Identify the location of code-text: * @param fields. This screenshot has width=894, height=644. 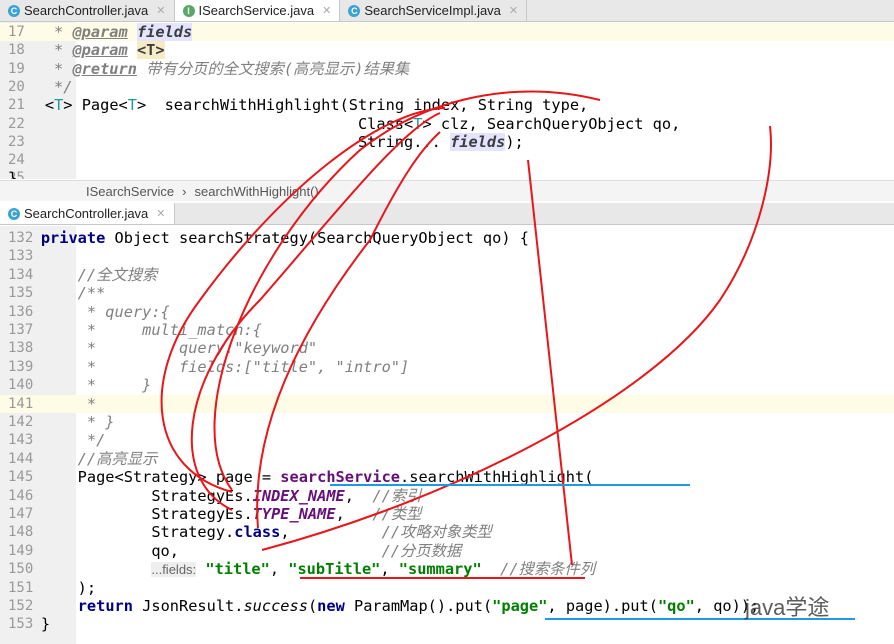
(100, 32).